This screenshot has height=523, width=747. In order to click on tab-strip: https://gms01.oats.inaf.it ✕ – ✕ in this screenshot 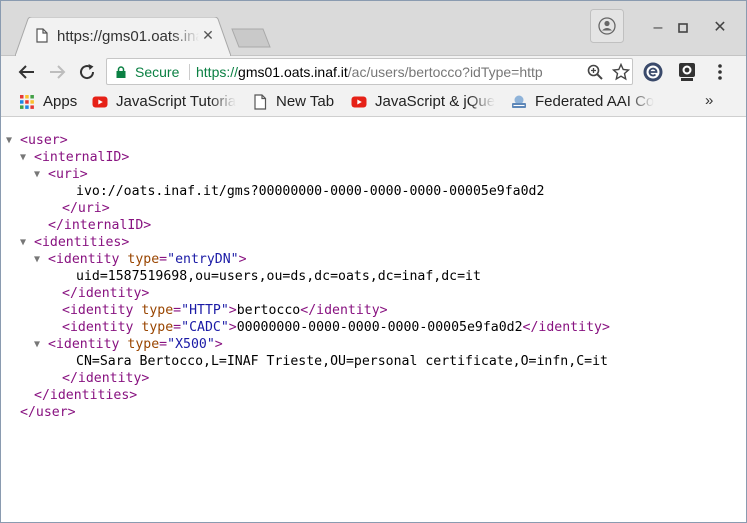, I will do `click(373, 28)`.